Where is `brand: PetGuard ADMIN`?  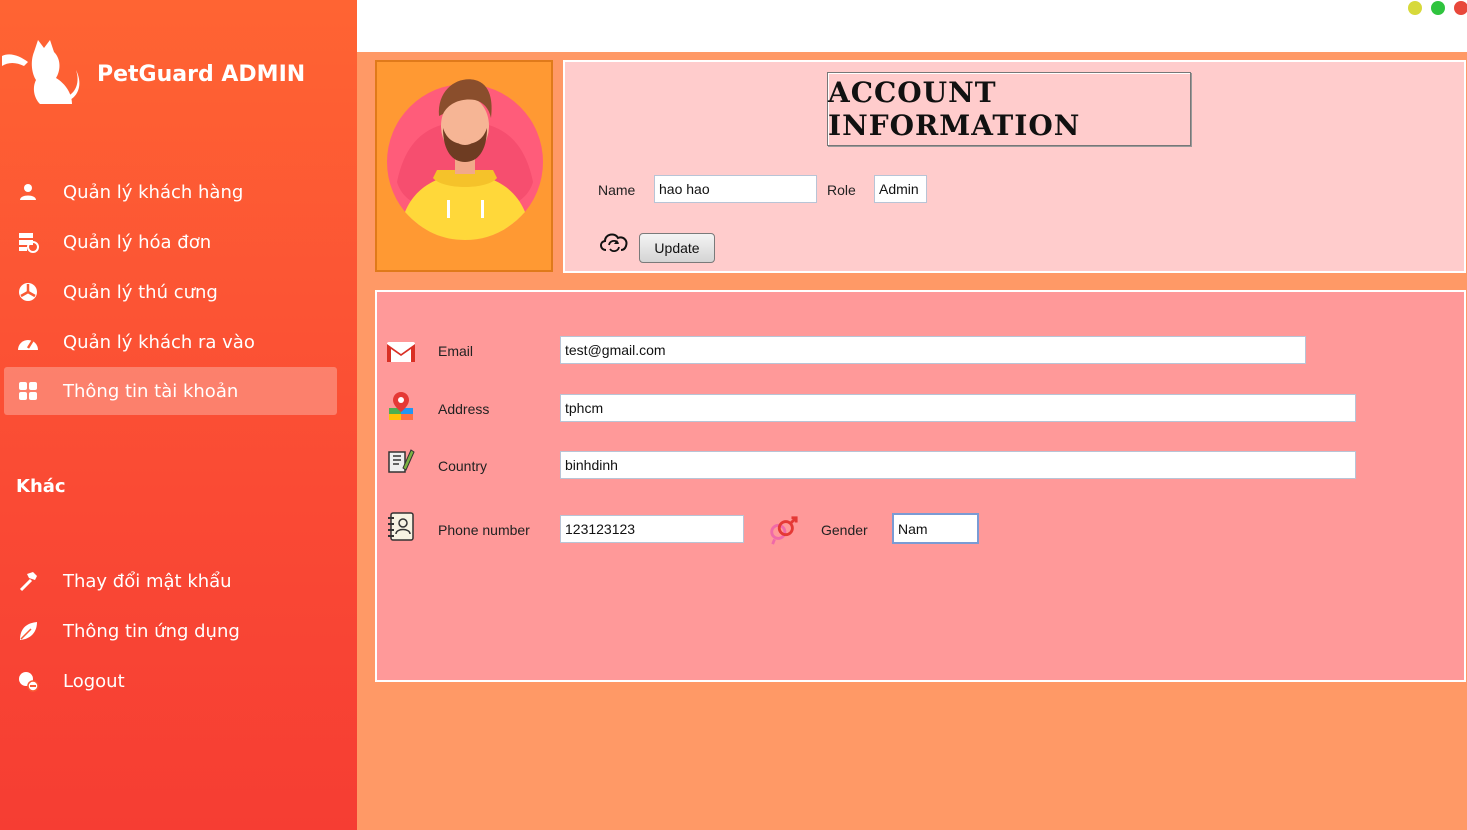
brand: PetGuard ADMIN is located at coordinates (178, 73).